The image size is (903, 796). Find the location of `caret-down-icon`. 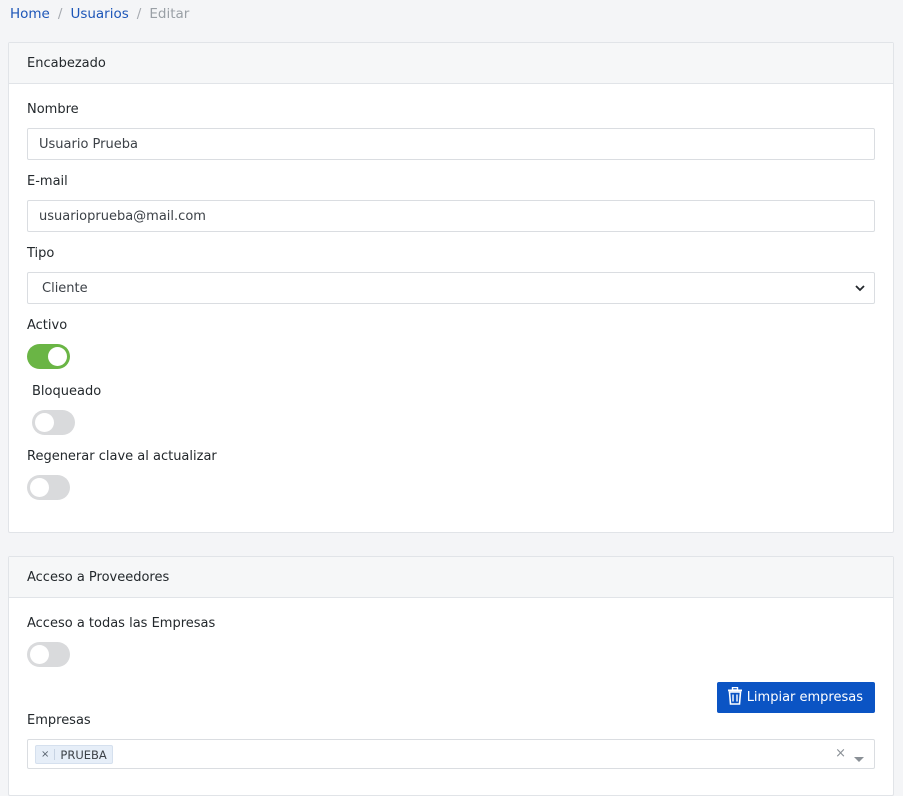

caret-down-icon is located at coordinates (859, 759).